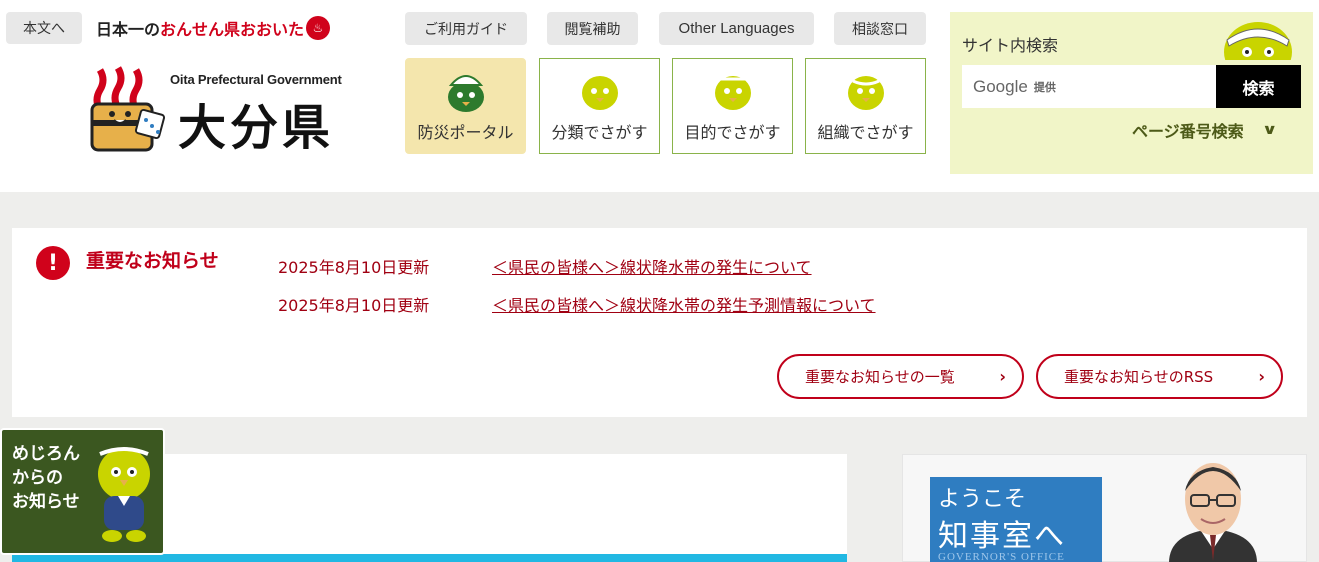 This screenshot has height=562, width=1319. What do you see at coordinates (1213, 512) in the screenshot?
I see `governor-photo` at bounding box center [1213, 512].